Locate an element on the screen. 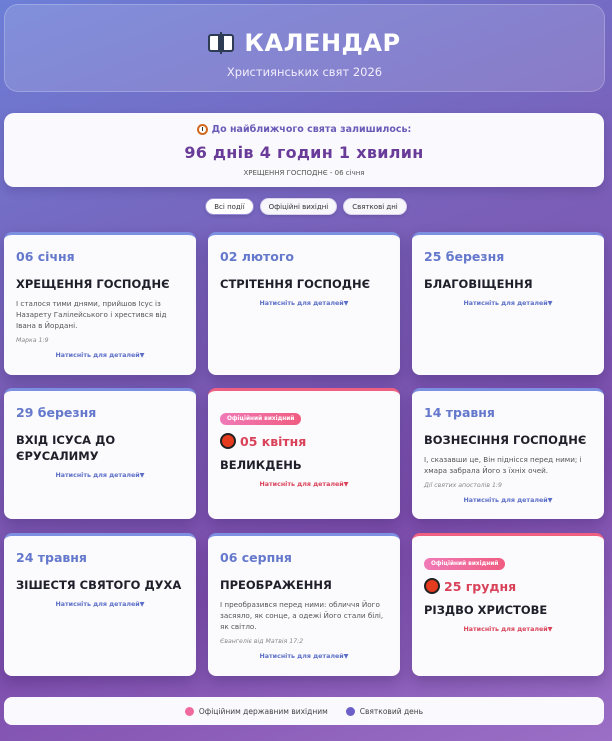 Image resolution: width=612 pixels, height=741 pixels. event-date: 25 березня is located at coordinates (464, 256).